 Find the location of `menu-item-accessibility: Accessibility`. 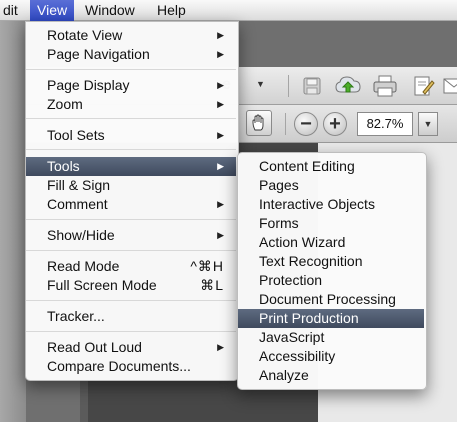

menu-item-accessibility: Accessibility is located at coordinates (331, 356).